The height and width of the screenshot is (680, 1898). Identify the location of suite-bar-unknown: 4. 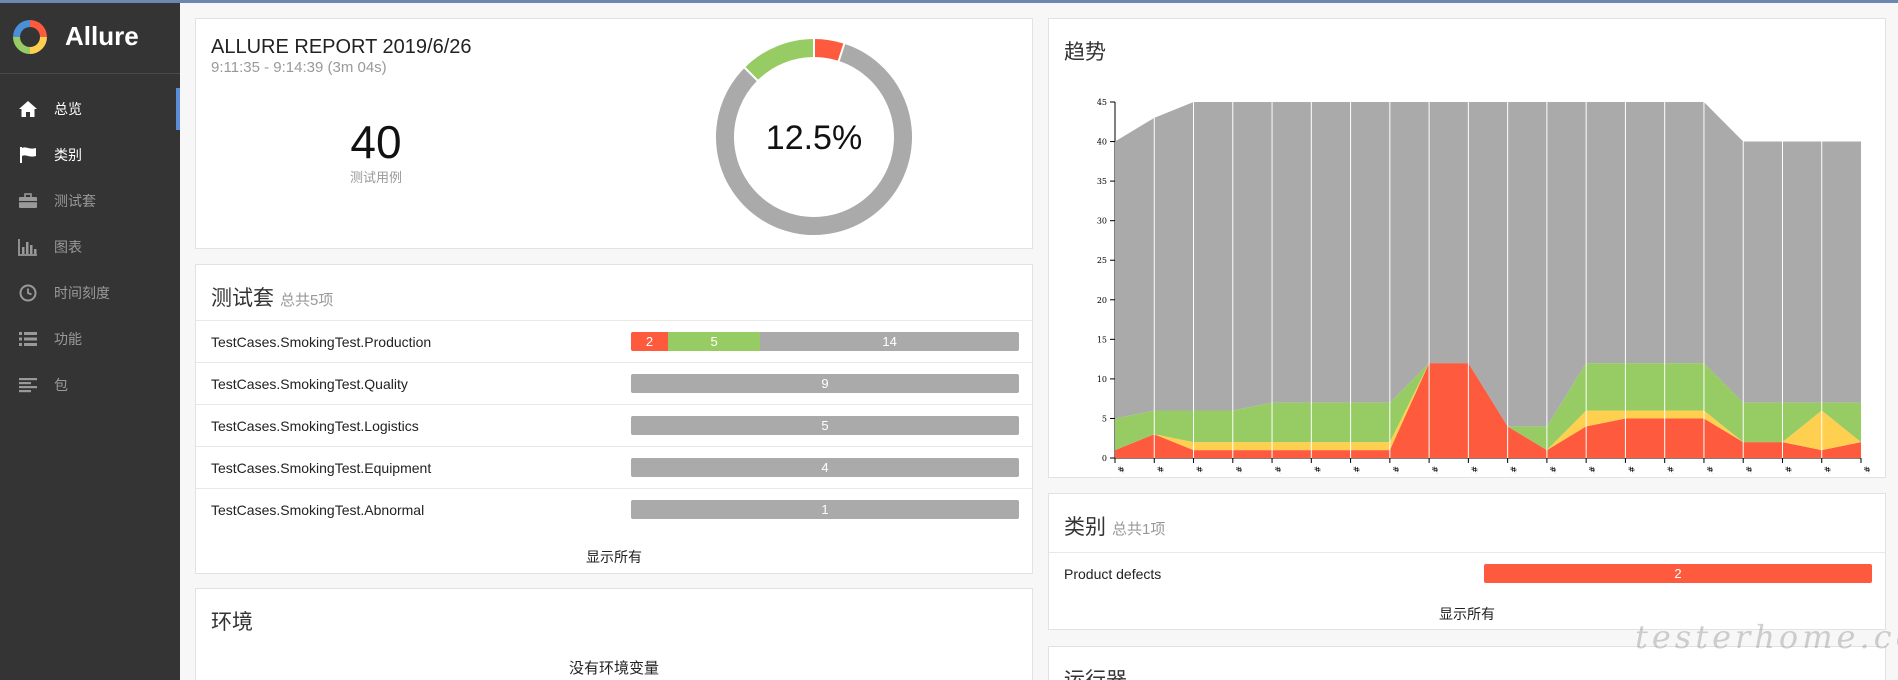
(825, 467).